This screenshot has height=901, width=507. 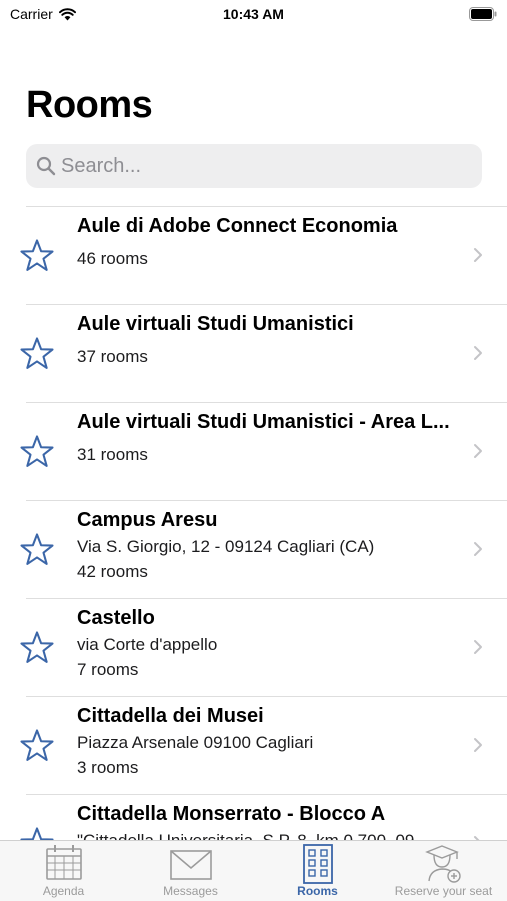 What do you see at coordinates (215, 324) in the screenshot?
I see `room-name: Aule virtuali Studi Umanistici` at bounding box center [215, 324].